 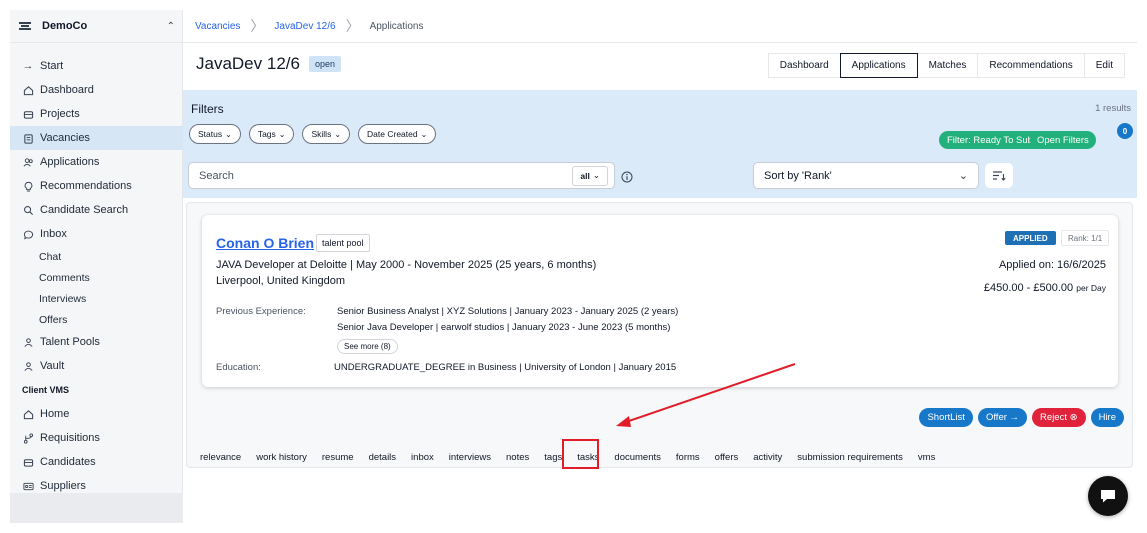 What do you see at coordinates (367, 346) in the screenshot?
I see `see-more-button: See more (8)` at bounding box center [367, 346].